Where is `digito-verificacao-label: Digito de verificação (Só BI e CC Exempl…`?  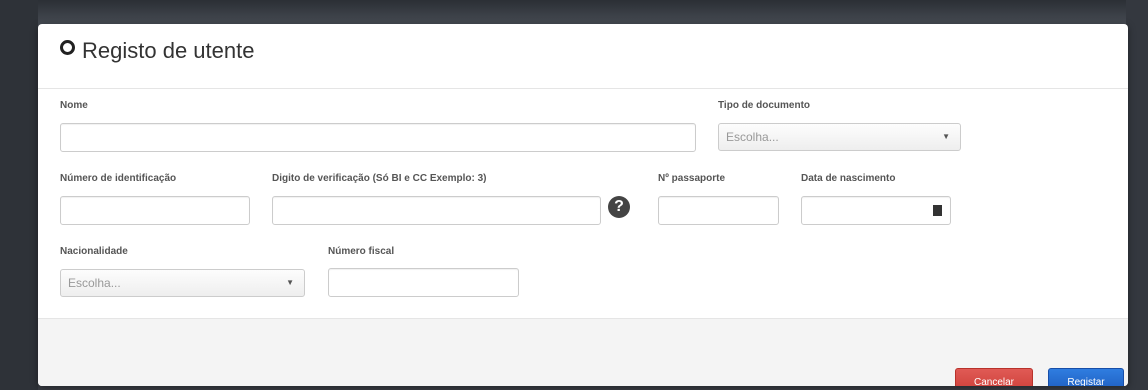 digito-verificacao-label: Digito de verificação (Só BI e CC Exempl… is located at coordinates (379, 178).